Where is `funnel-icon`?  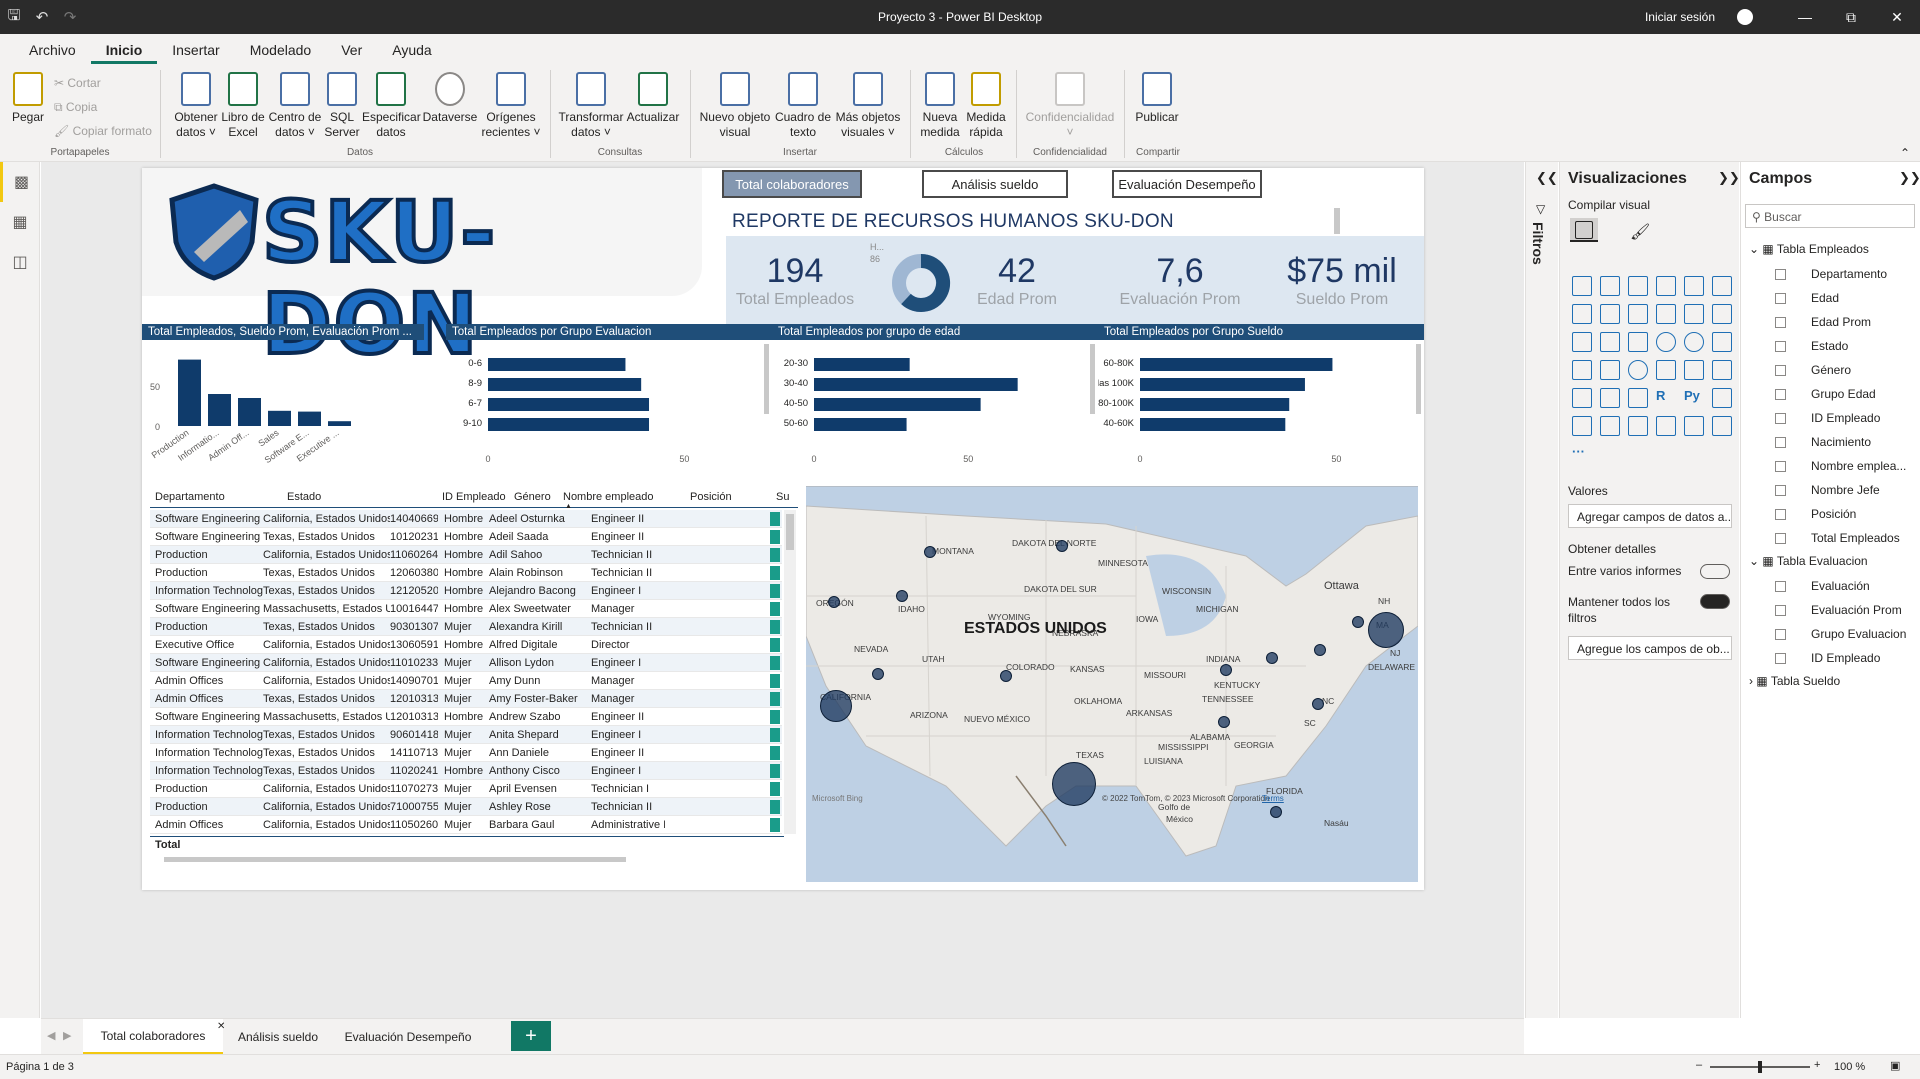
funnel-icon is located at coordinates (1610, 342).